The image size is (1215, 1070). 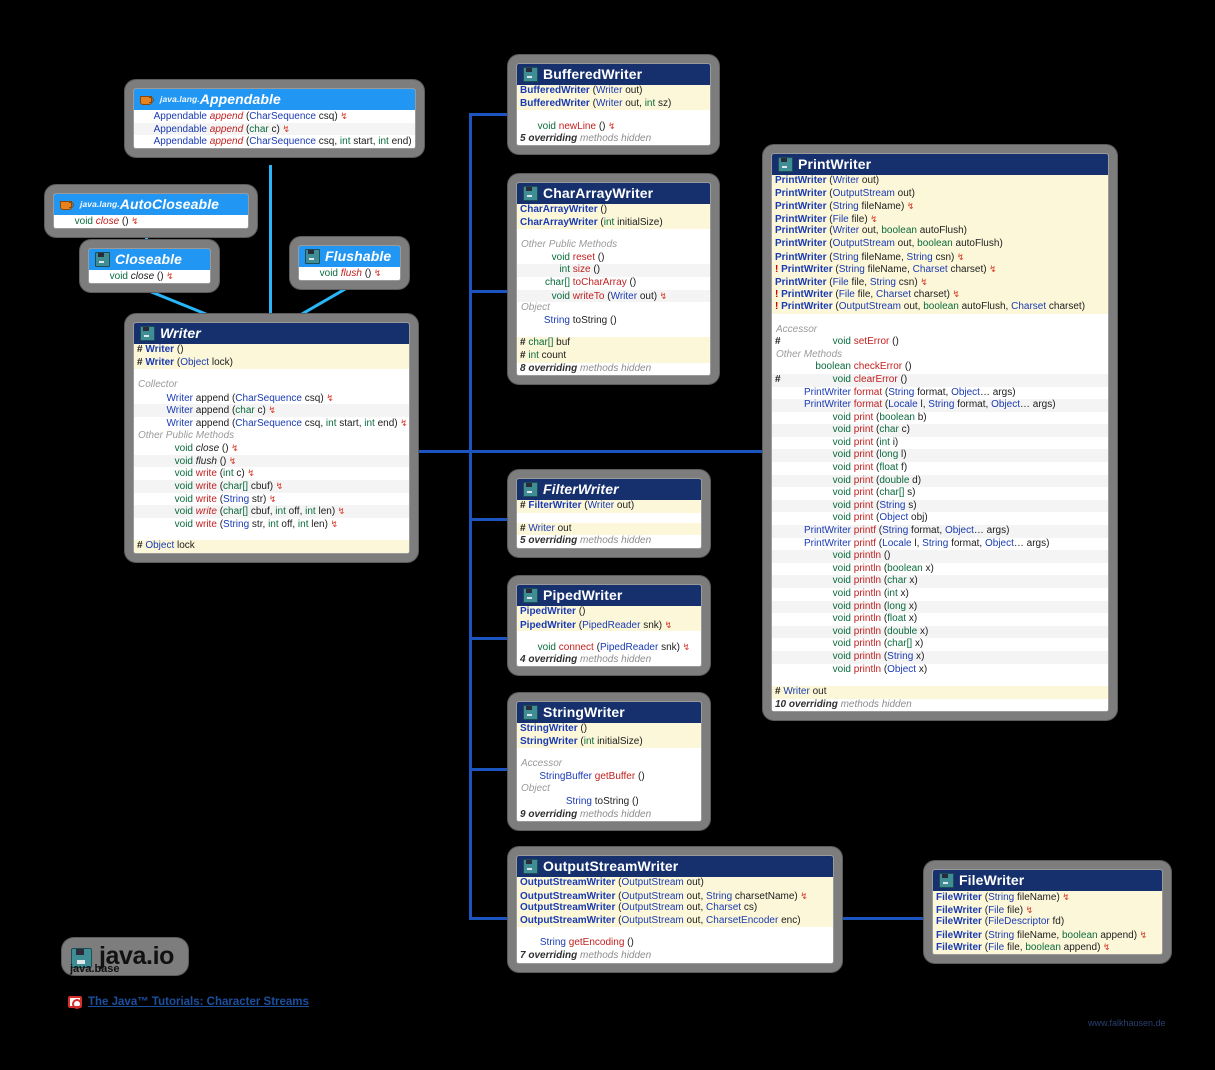 What do you see at coordinates (940, 506) in the screenshot?
I see `method-row: void print (String s)` at bounding box center [940, 506].